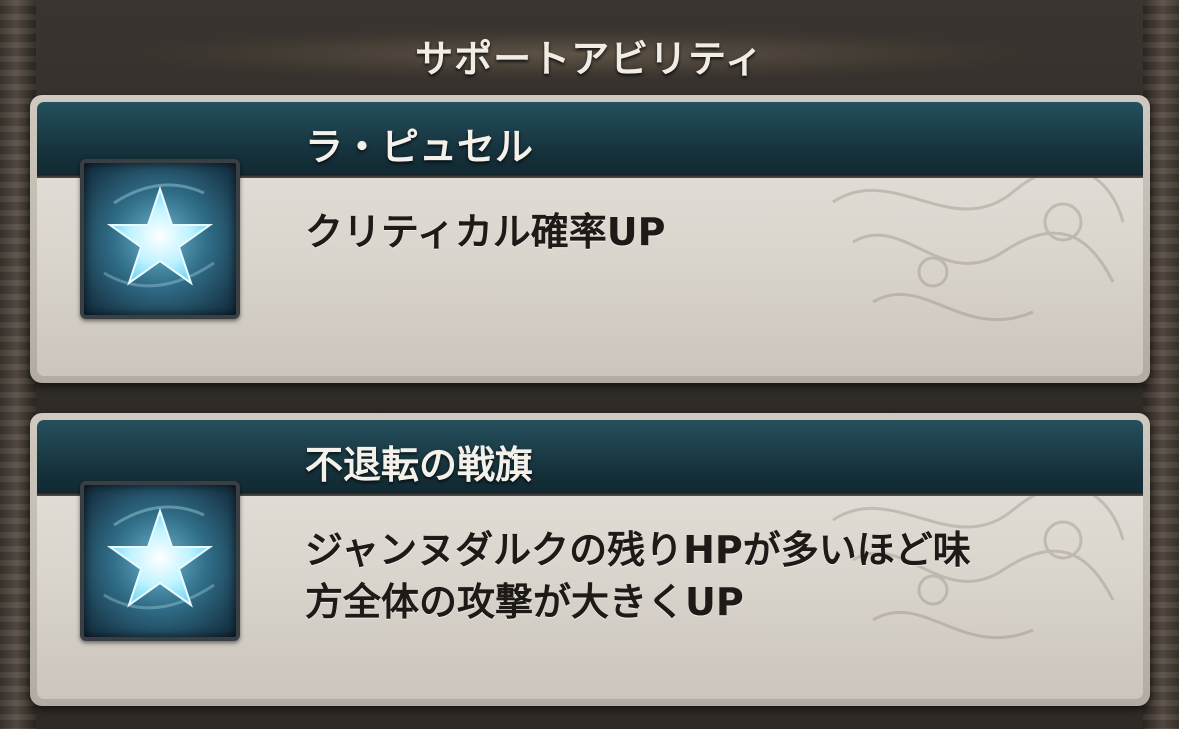 Image resolution: width=1179 pixels, height=729 pixels. What do you see at coordinates (524, 602) in the screenshot?
I see `description-line: 方全体の攻撃が大きくUP` at bounding box center [524, 602].